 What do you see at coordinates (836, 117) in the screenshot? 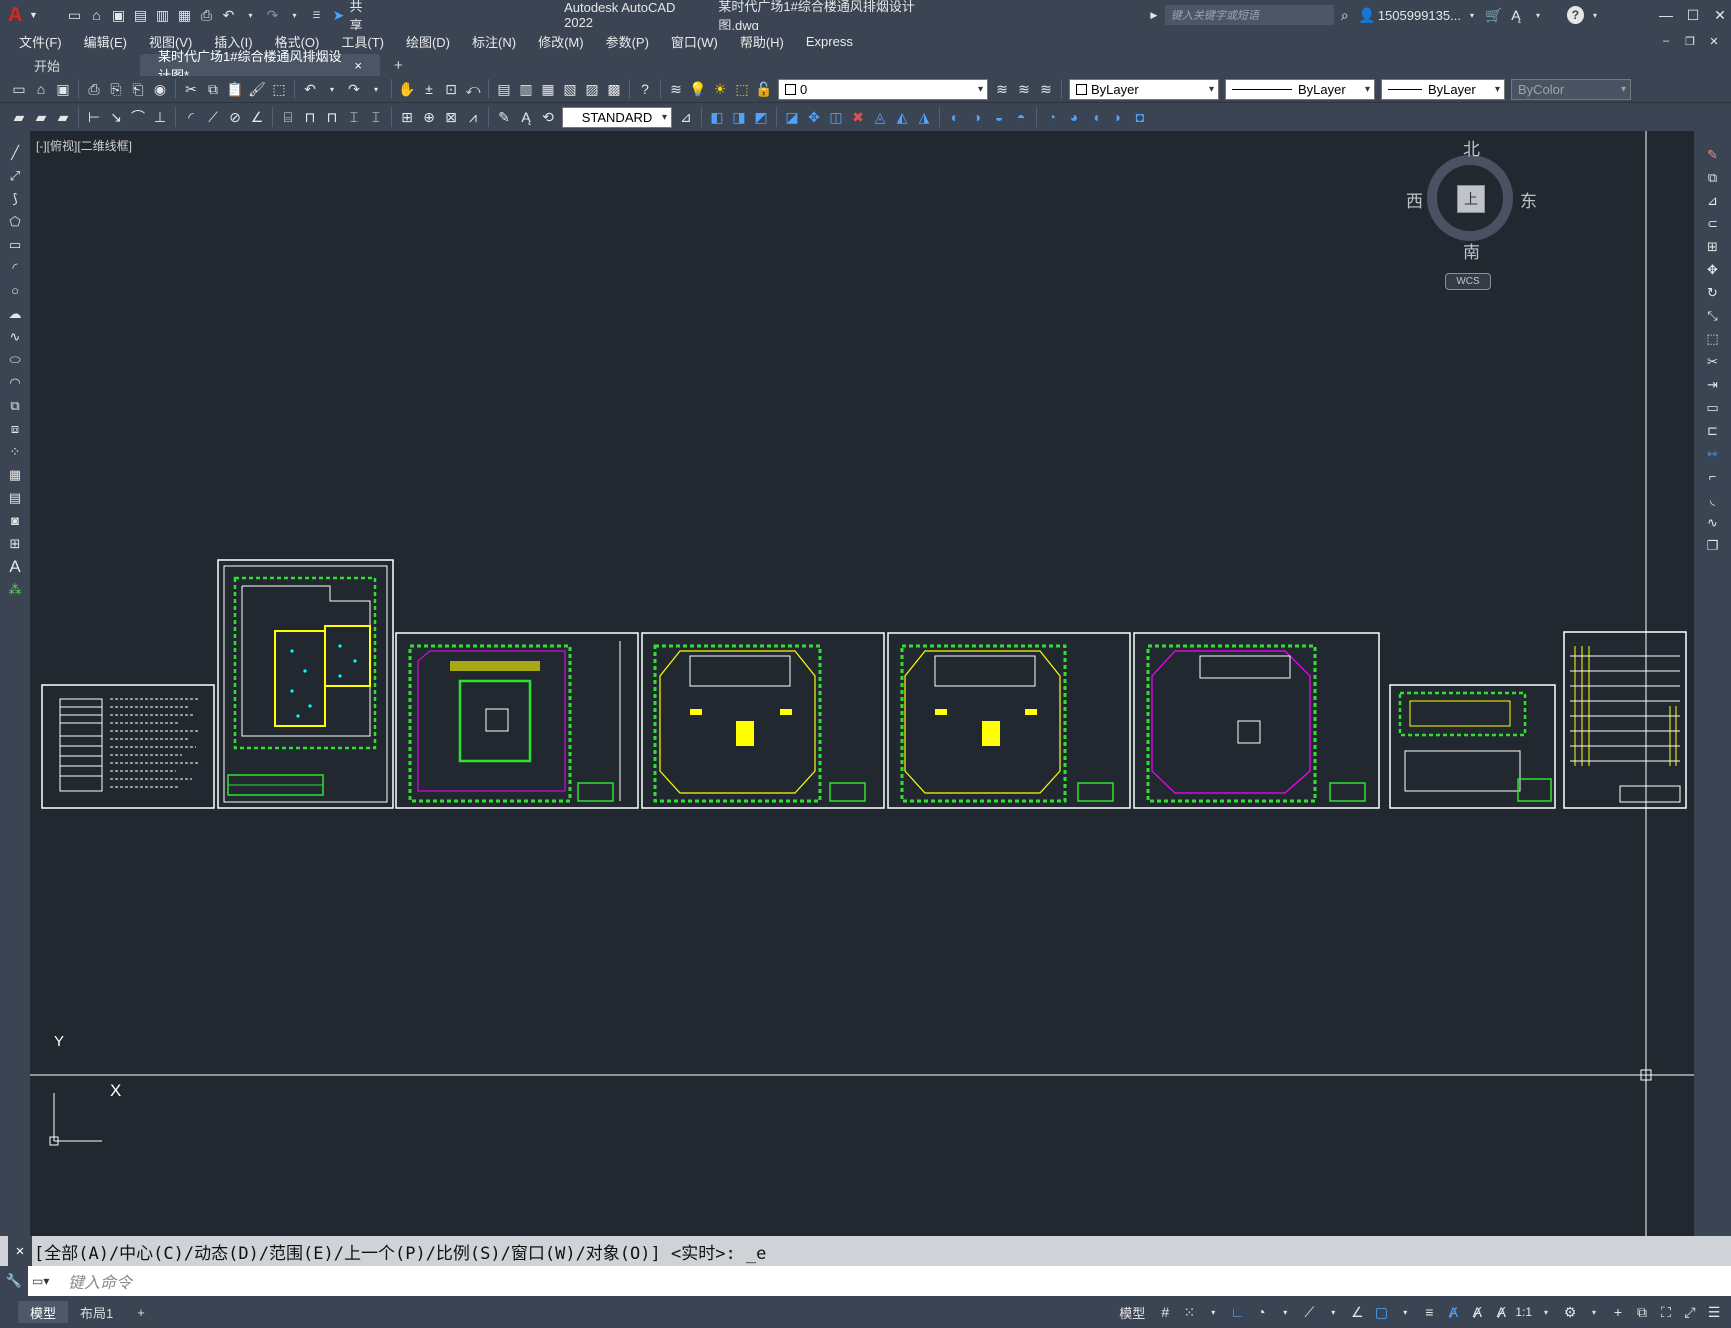
I see `offset-faces-icon: ◫` at bounding box center [836, 117].